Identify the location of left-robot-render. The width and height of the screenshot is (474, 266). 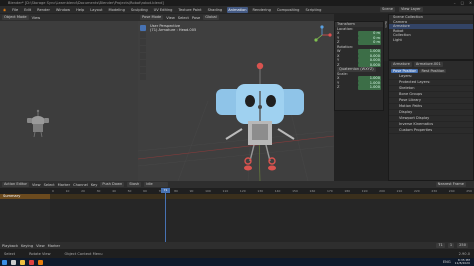
(38, 123).